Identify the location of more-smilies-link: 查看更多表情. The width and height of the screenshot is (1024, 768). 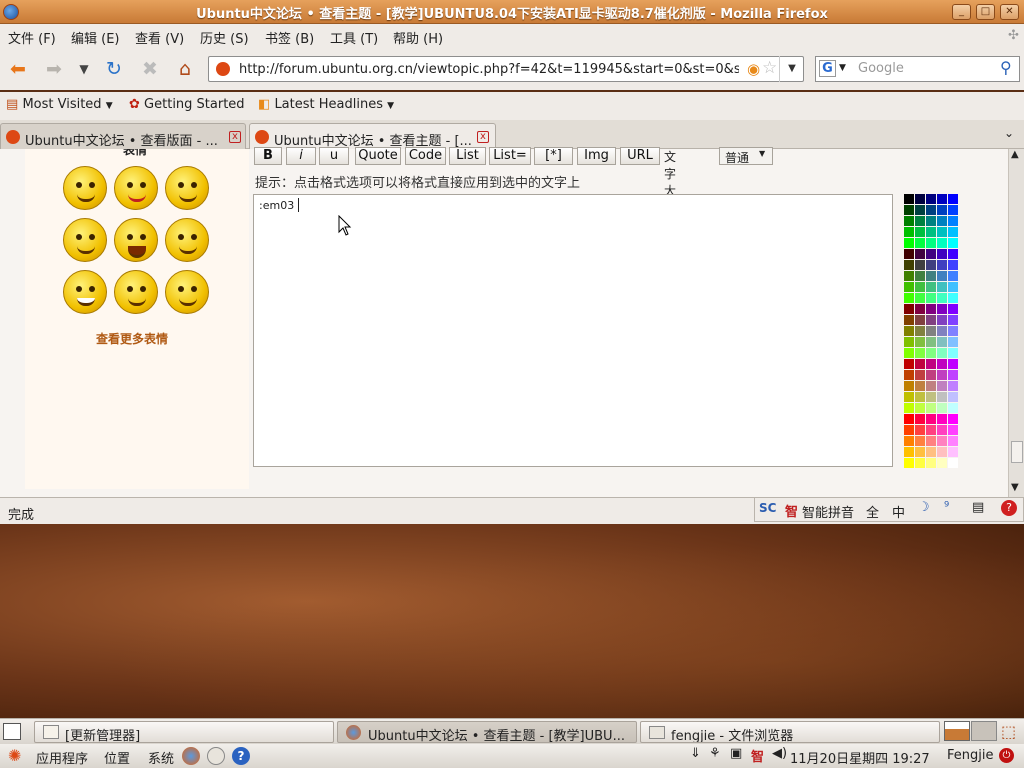
(132, 338).